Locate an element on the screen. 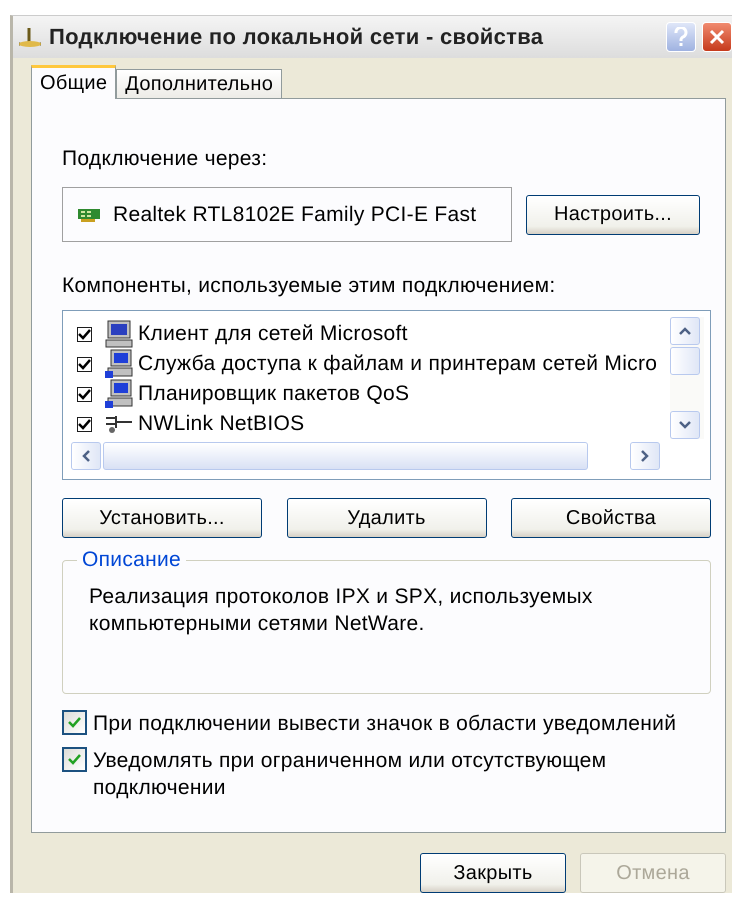 The image size is (732, 906). close-button is located at coordinates (717, 37).